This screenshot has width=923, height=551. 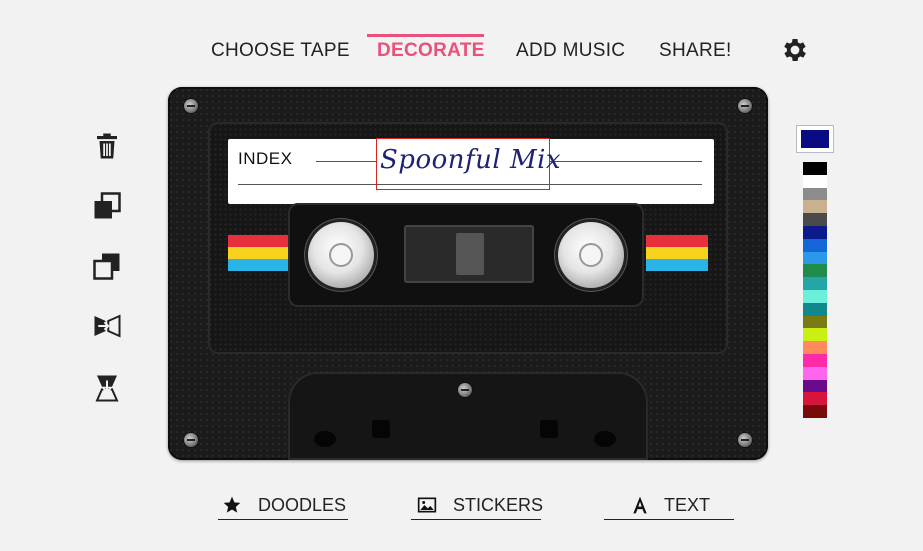 I want to click on trash-icon, so click(x=107, y=146).